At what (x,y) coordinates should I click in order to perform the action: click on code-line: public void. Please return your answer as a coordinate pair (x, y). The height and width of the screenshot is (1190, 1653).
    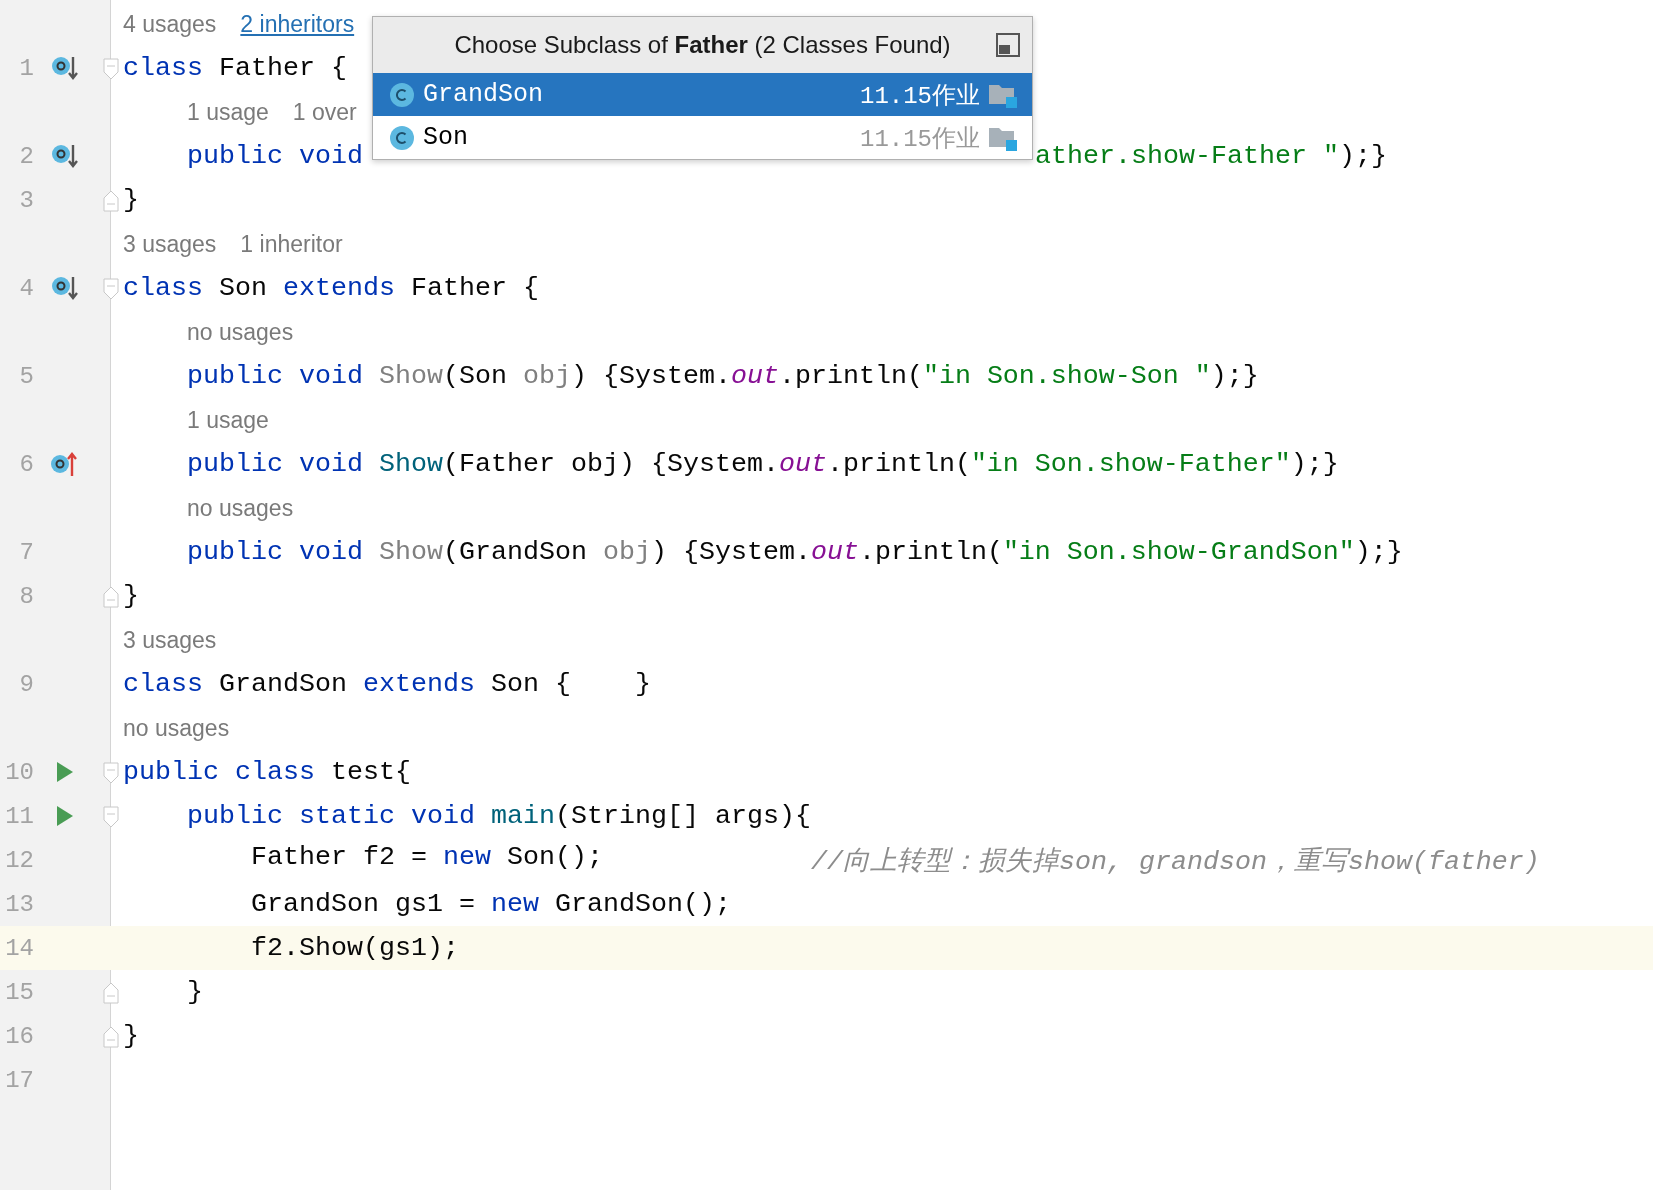
    Looking at the image, I should click on (275, 156).